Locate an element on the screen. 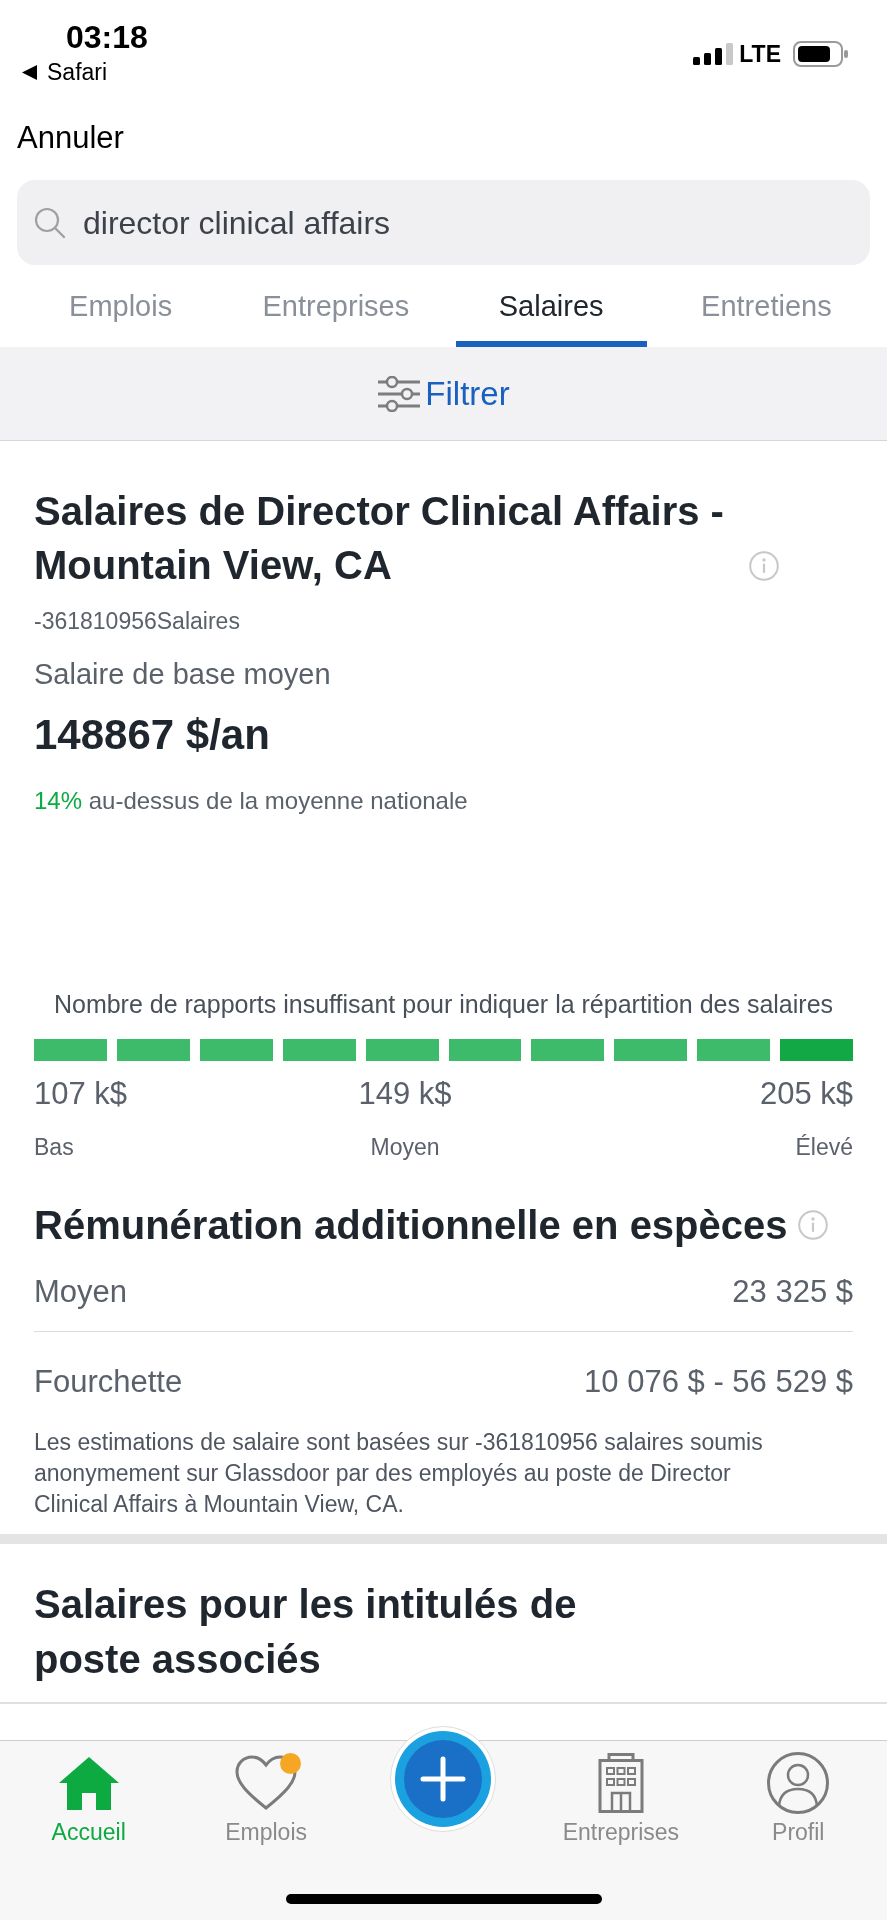  salary-range-value: 149 k$ is located at coordinates (405, 1094).